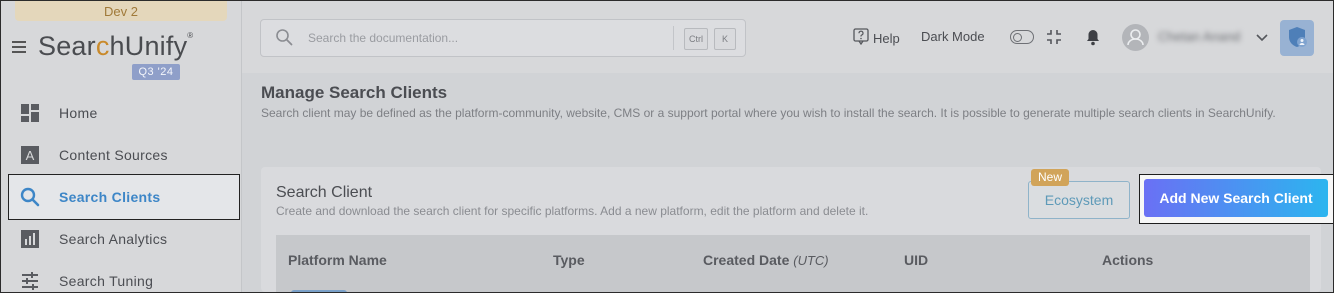  What do you see at coordinates (337, 260) in the screenshot?
I see `column-header-platform-name: Platform Name` at bounding box center [337, 260].